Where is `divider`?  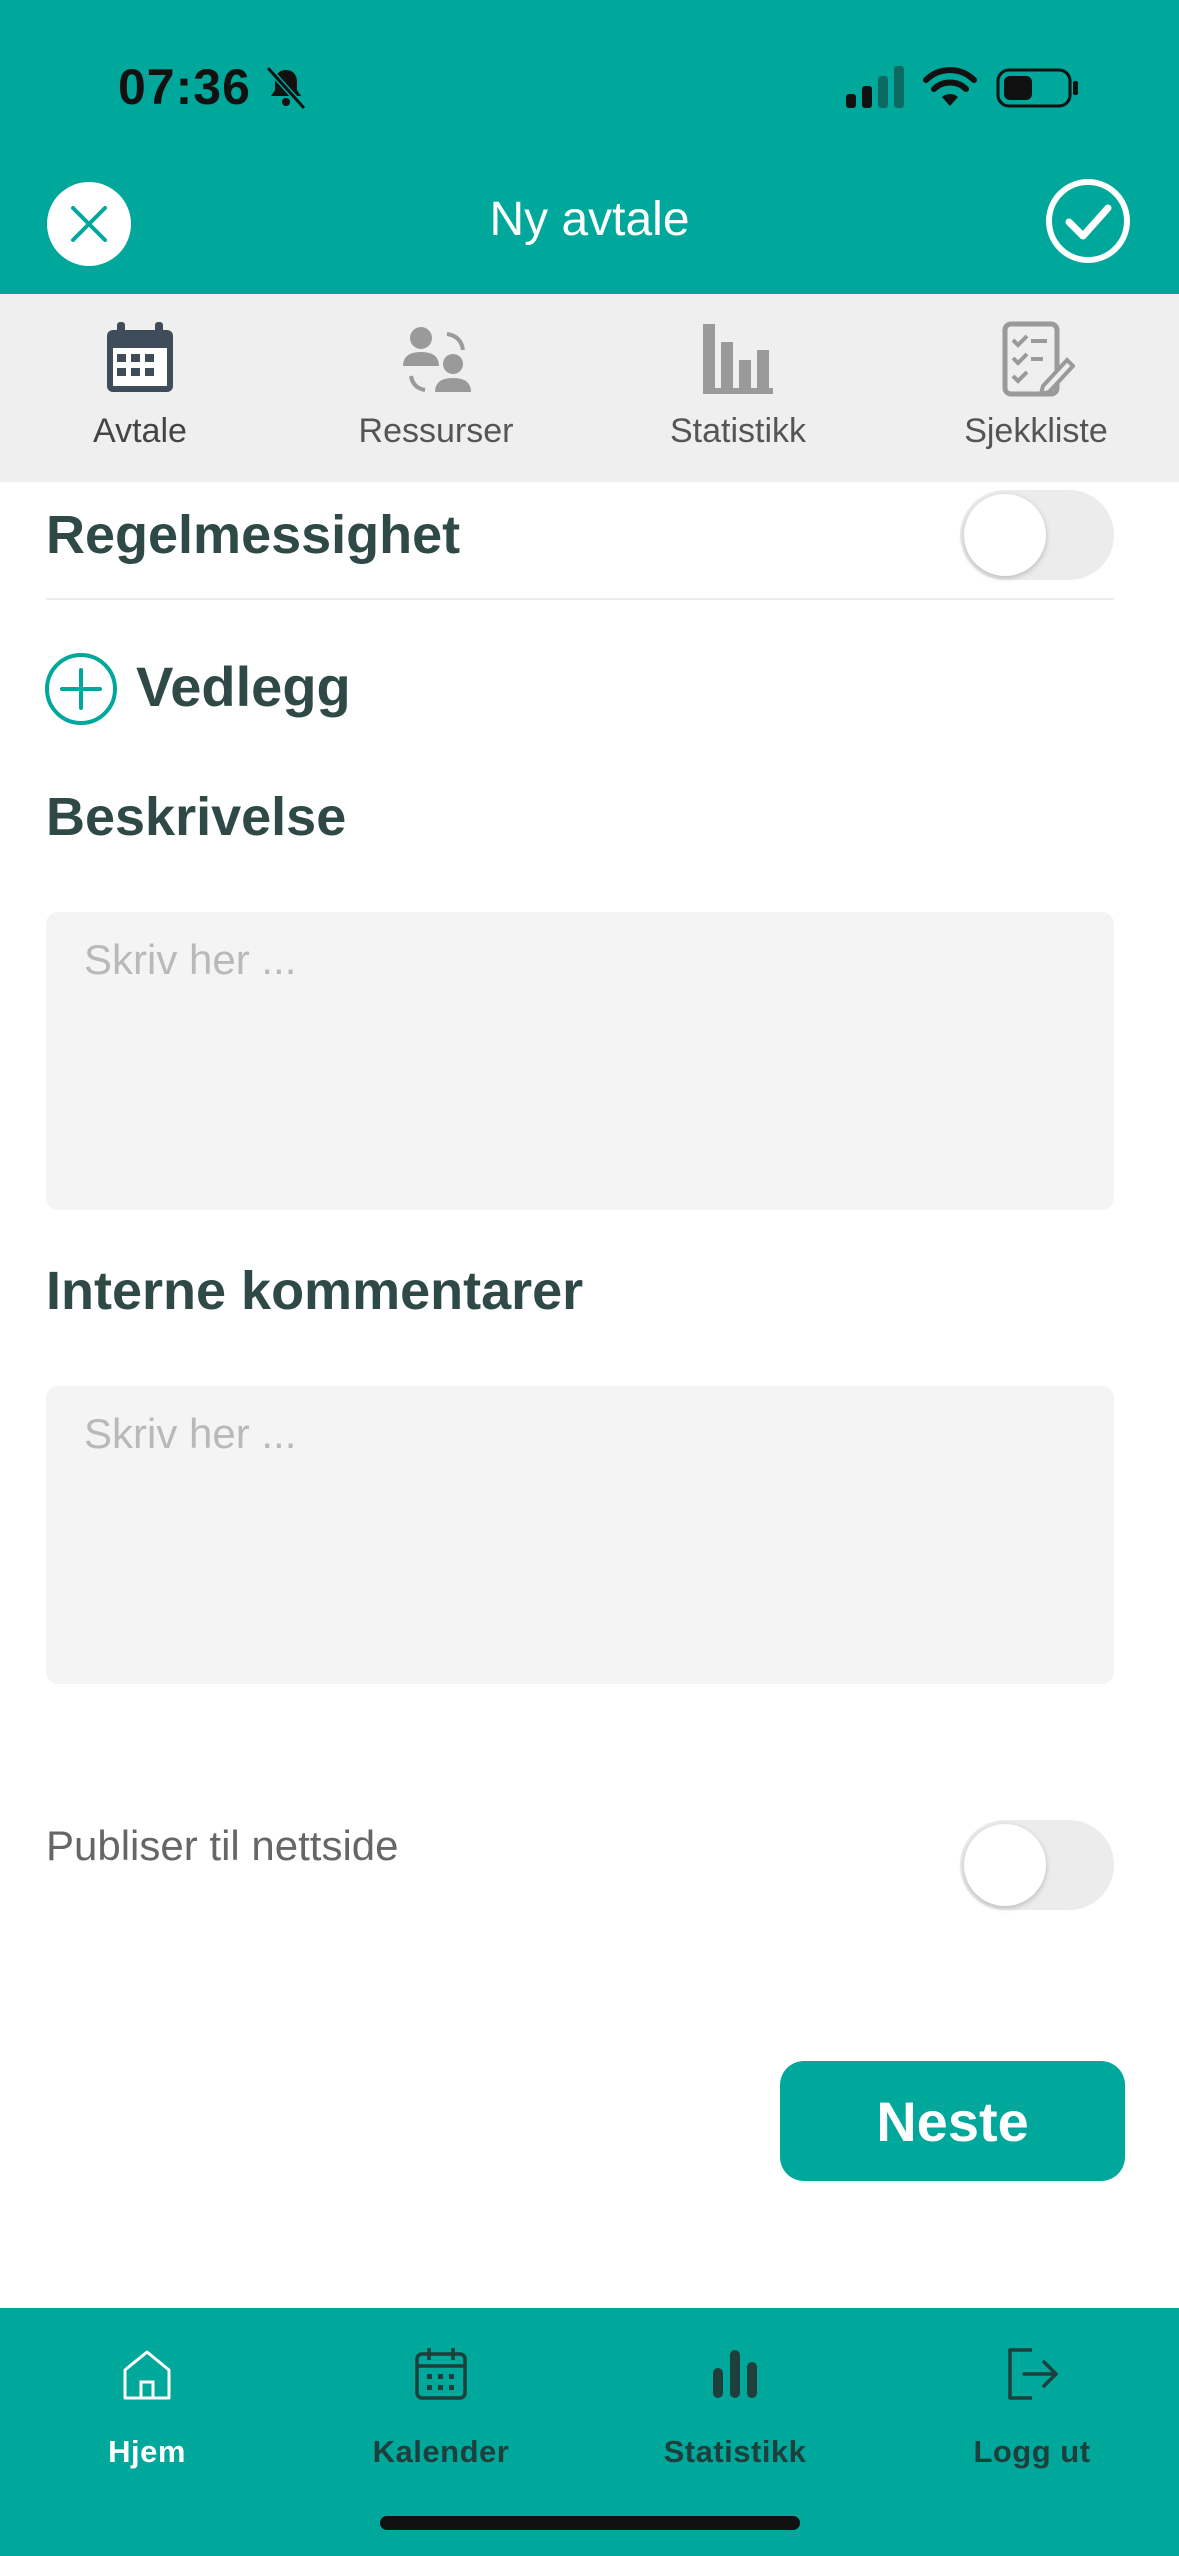 divider is located at coordinates (580, 599).